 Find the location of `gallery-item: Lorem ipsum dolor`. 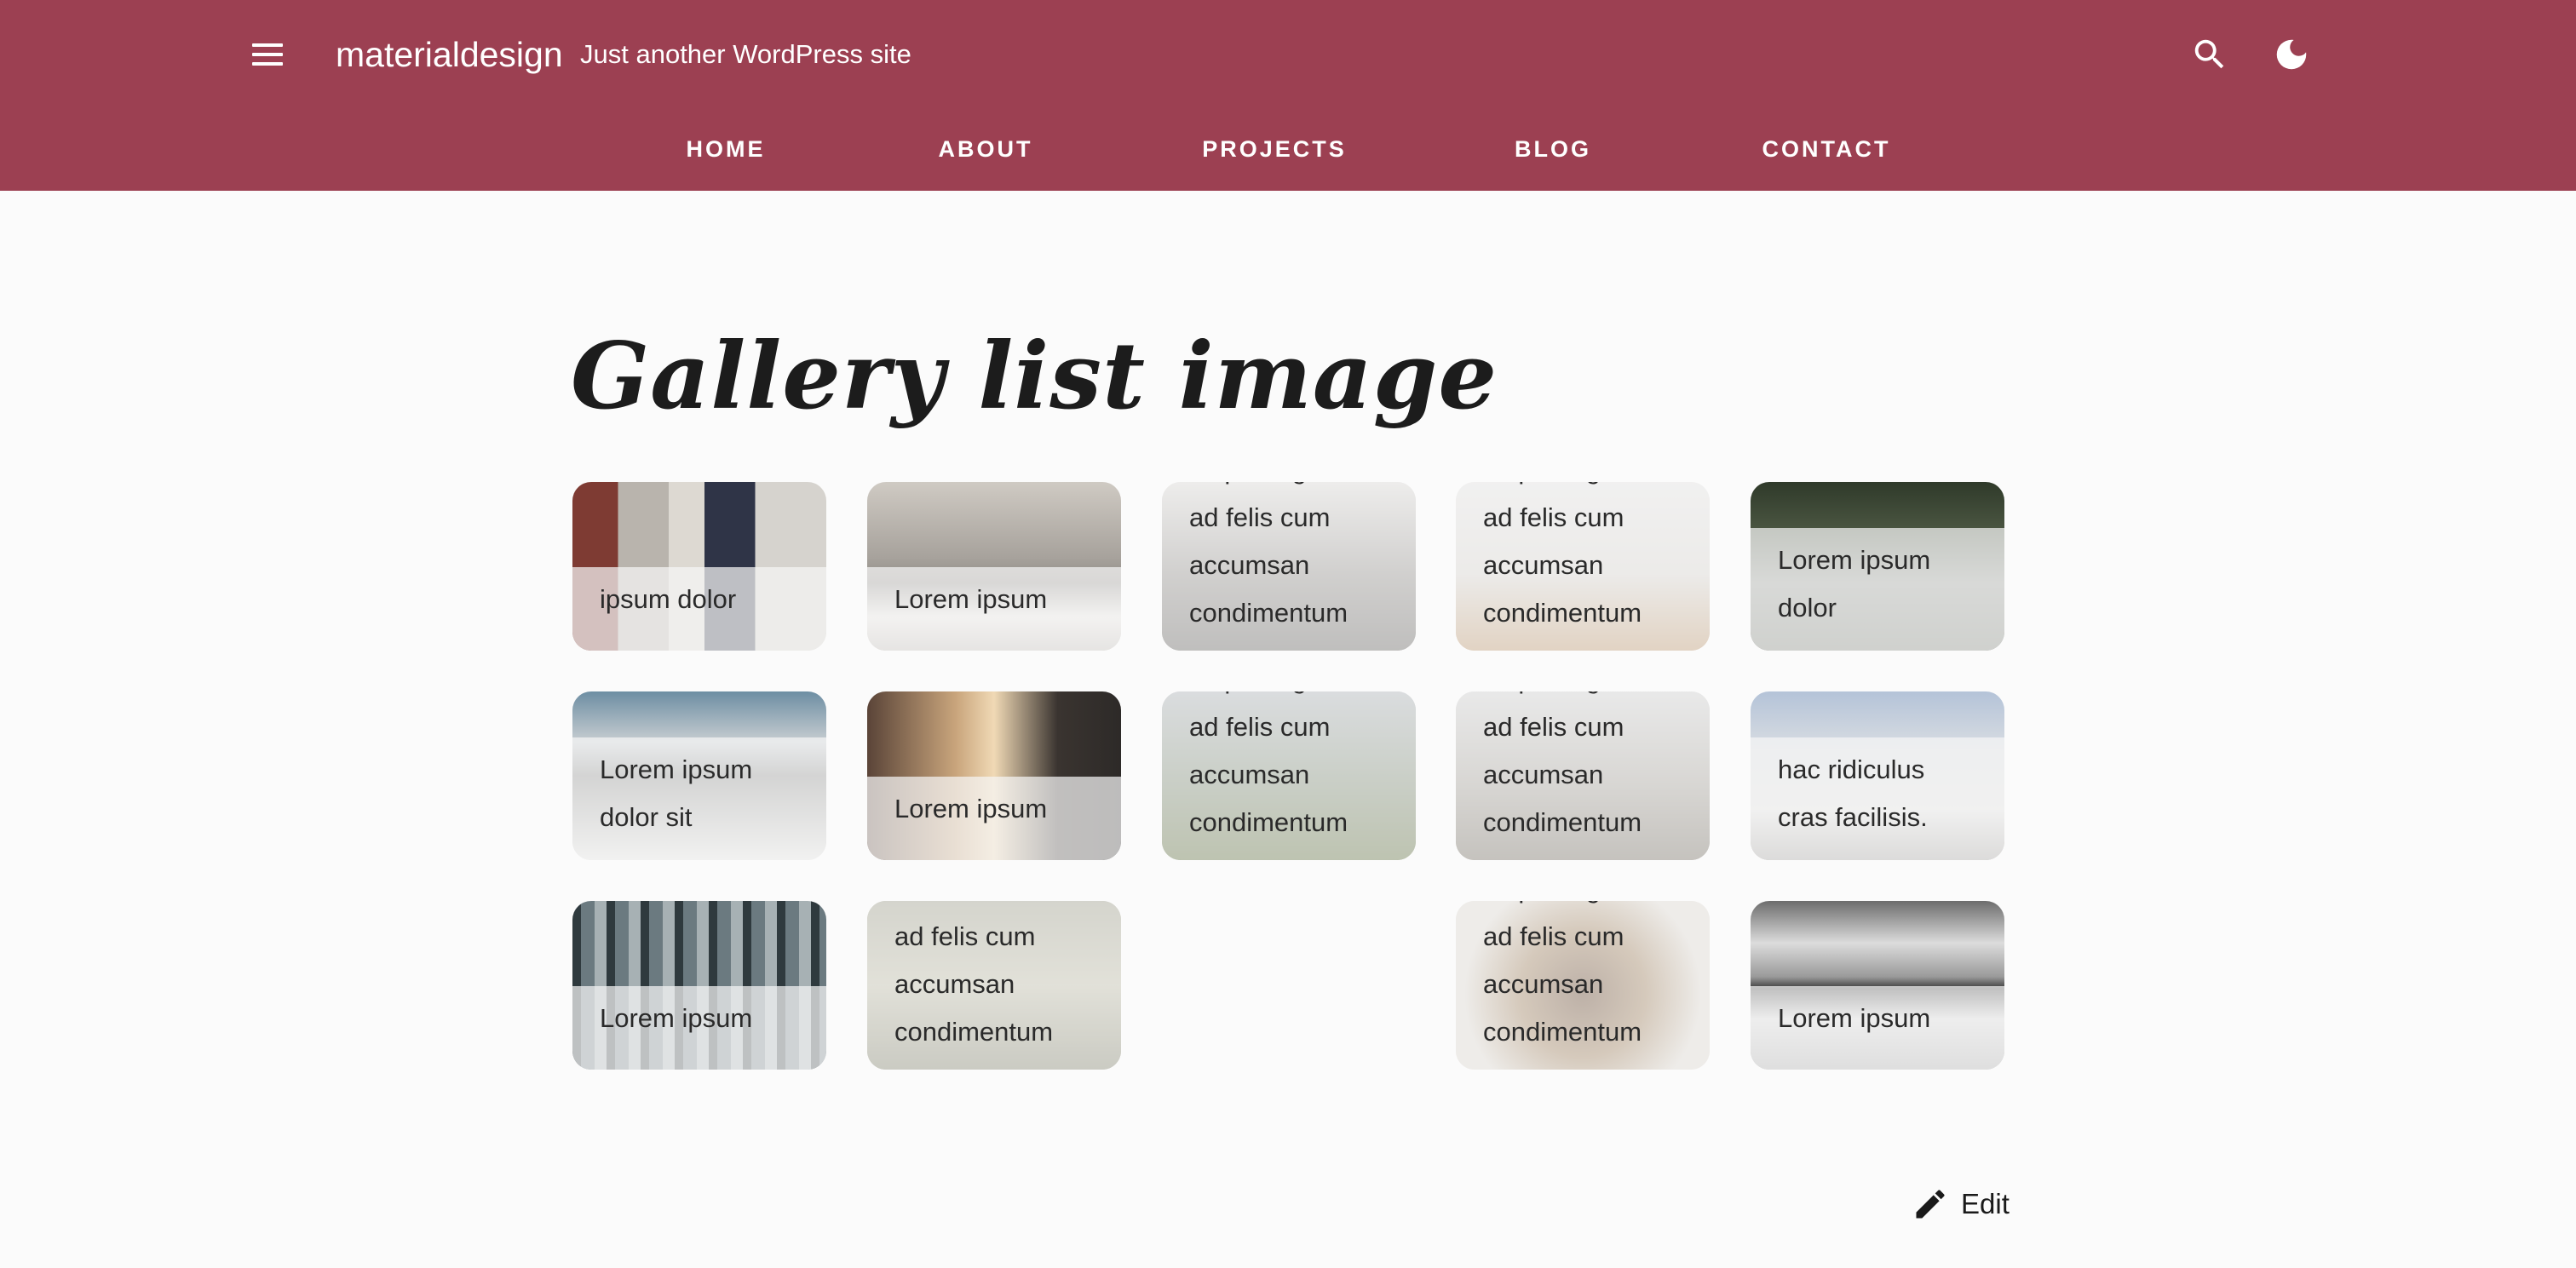

gallery-item: Lorem ipsum dolor is located at coordinates (1878, 566).